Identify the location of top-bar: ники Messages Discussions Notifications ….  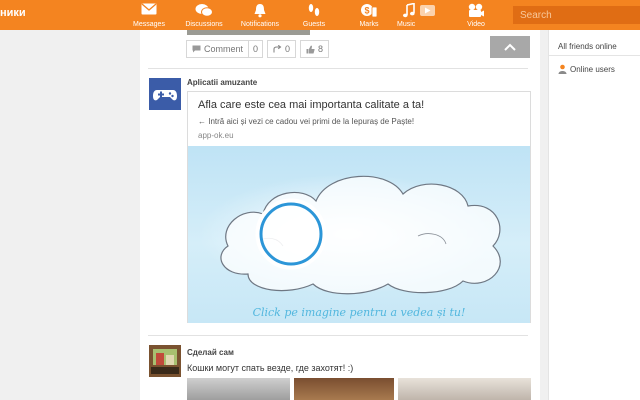
(320, 15).